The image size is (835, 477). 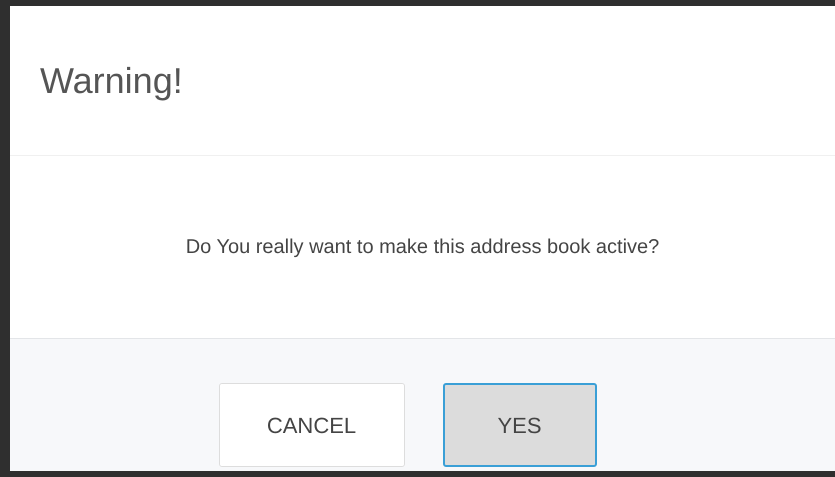 What do you see at coordinates (422, 247) in the screenshot?
I see `dialog-message: Do You really want to make this address book active?` at bounding box center [422, 247].